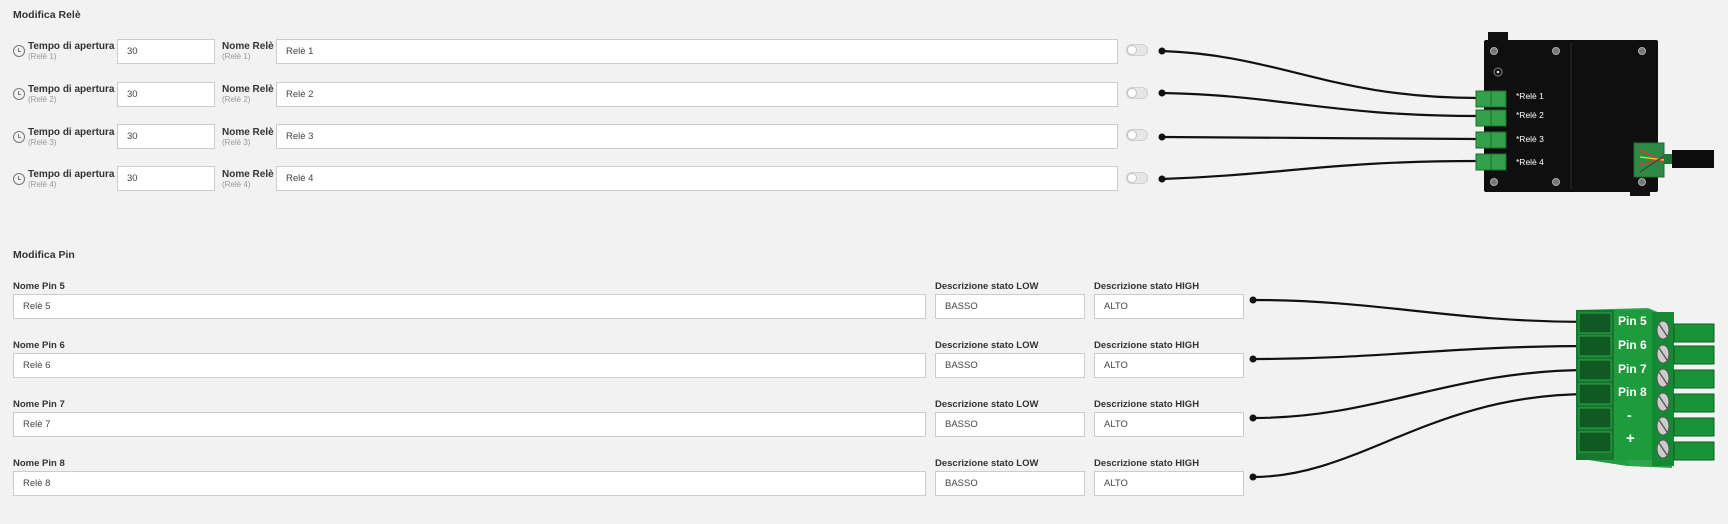 The width and height of the screenshot is (1728, 524). I want to click on board-relay-4-label: *Relè 4, so click(1530, 162).